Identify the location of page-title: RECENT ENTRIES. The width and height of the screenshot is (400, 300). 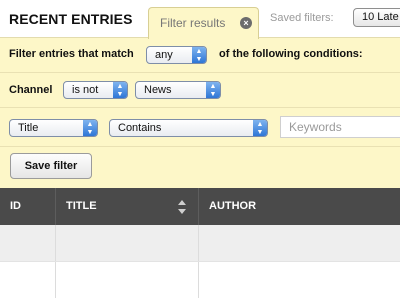
(71, 19).